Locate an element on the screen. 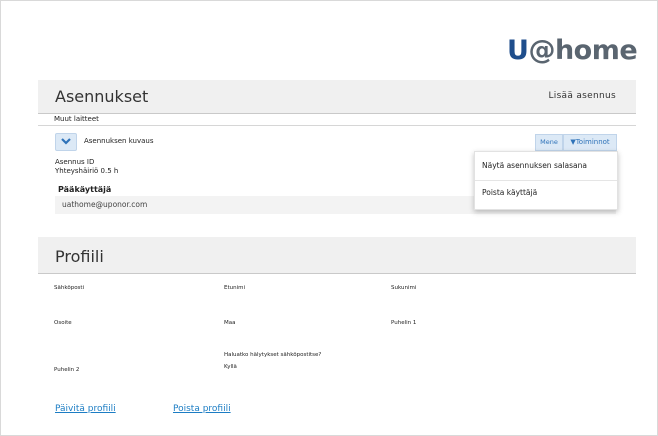 This screenshot has height=436, width=658. chevron-down-icon is located at coordinates (66, 141).